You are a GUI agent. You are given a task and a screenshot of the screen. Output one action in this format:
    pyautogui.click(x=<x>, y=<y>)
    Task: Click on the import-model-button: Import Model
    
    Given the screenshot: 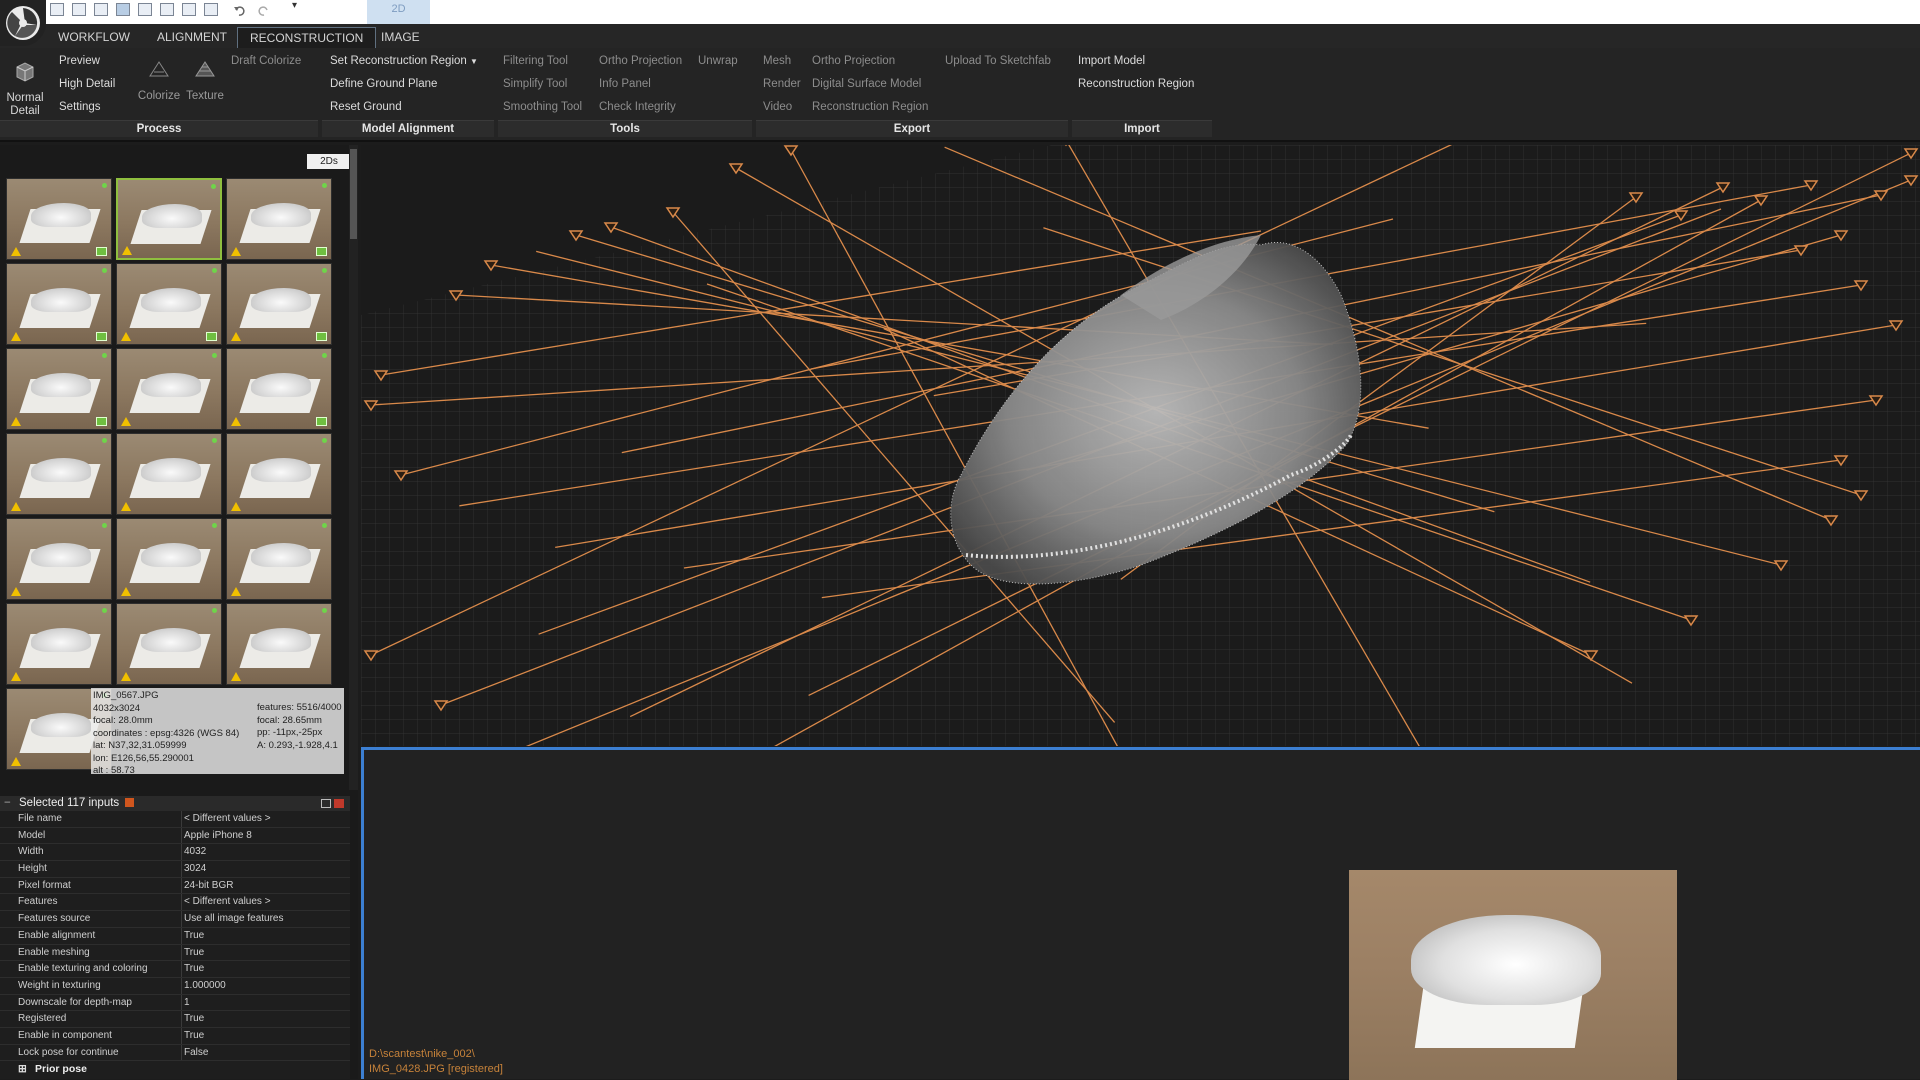 What is the action you would take?
    pyautogui.click(x=1111, y=61)
    